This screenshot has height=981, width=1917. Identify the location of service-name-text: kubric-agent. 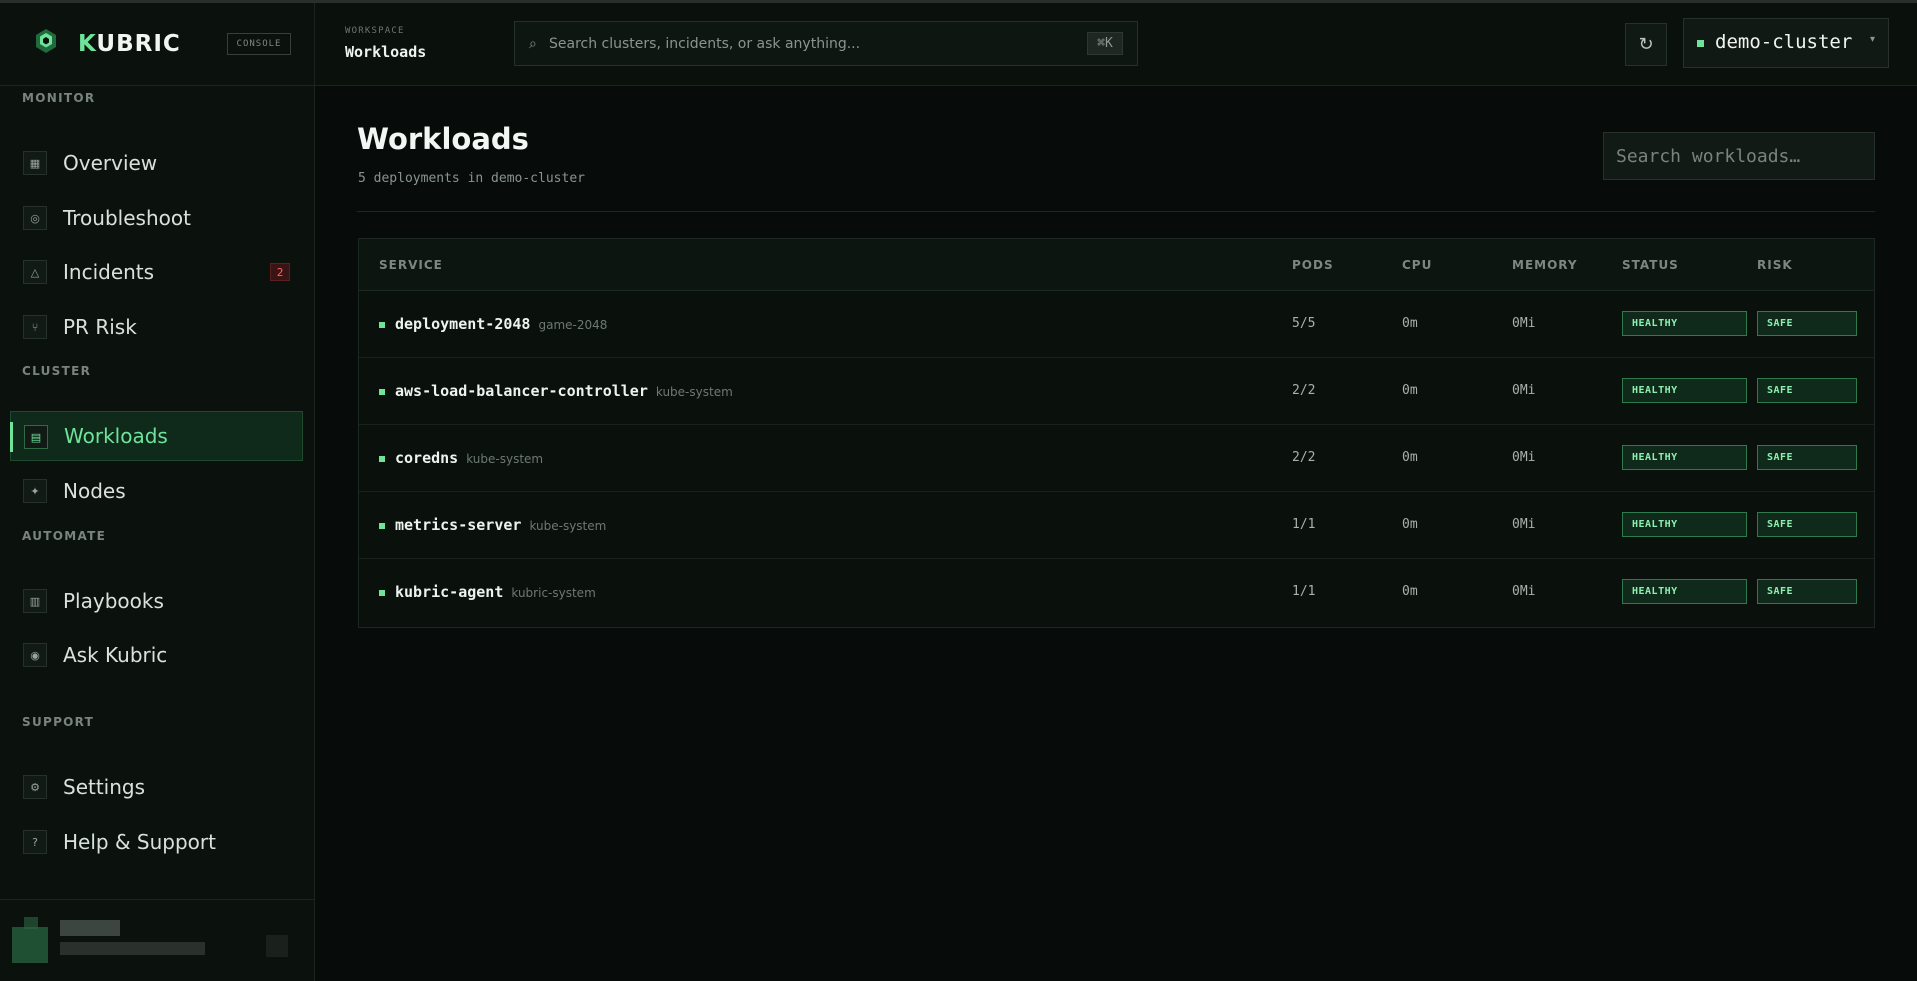
(449, 592).